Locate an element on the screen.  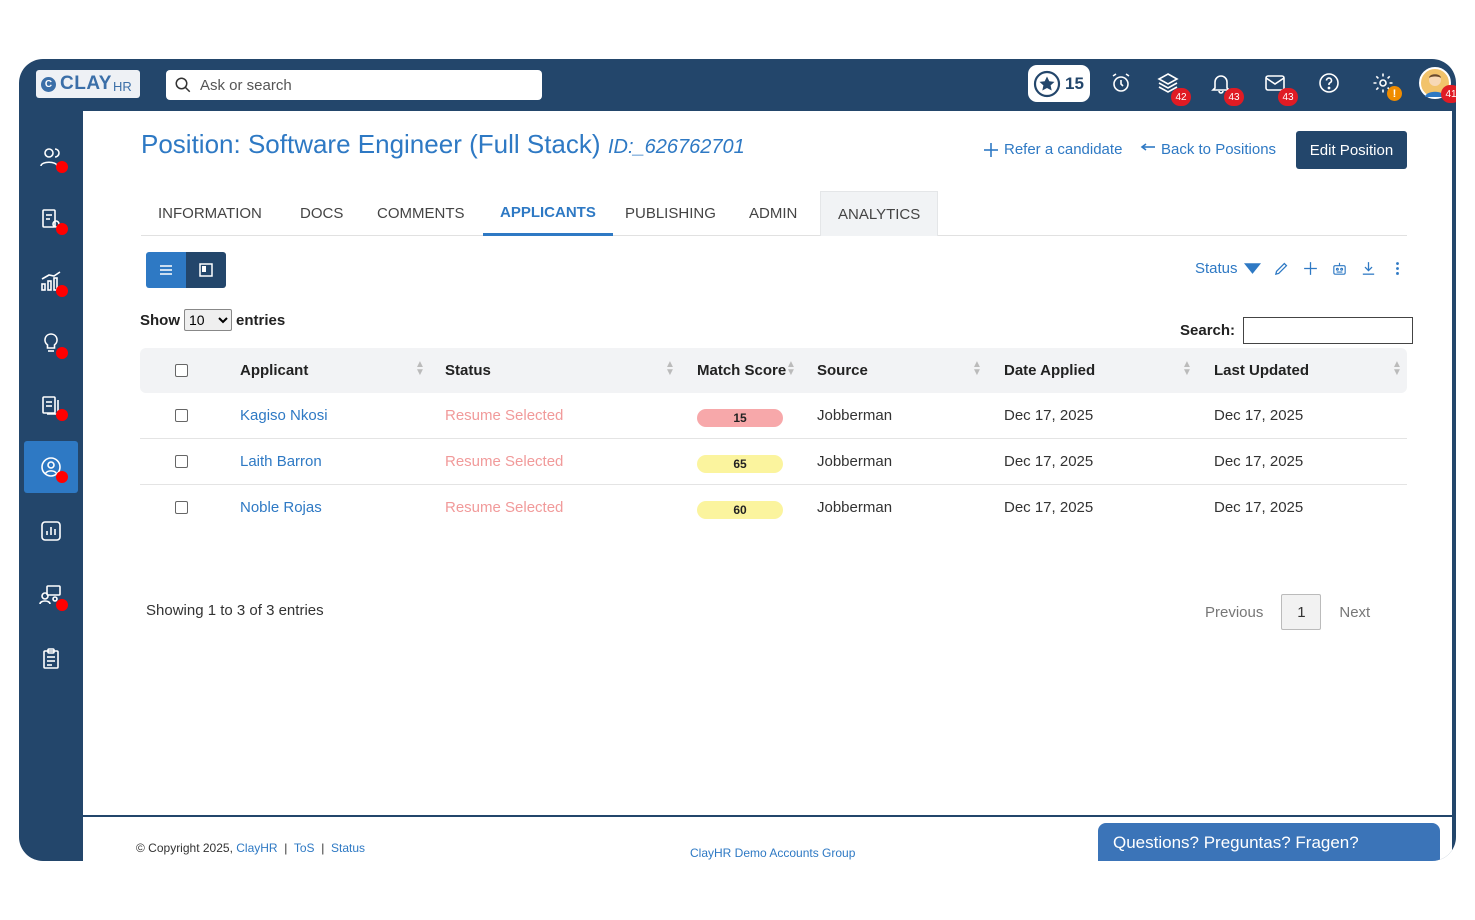
entries-select: 10 is located at coordinates (208, 320).